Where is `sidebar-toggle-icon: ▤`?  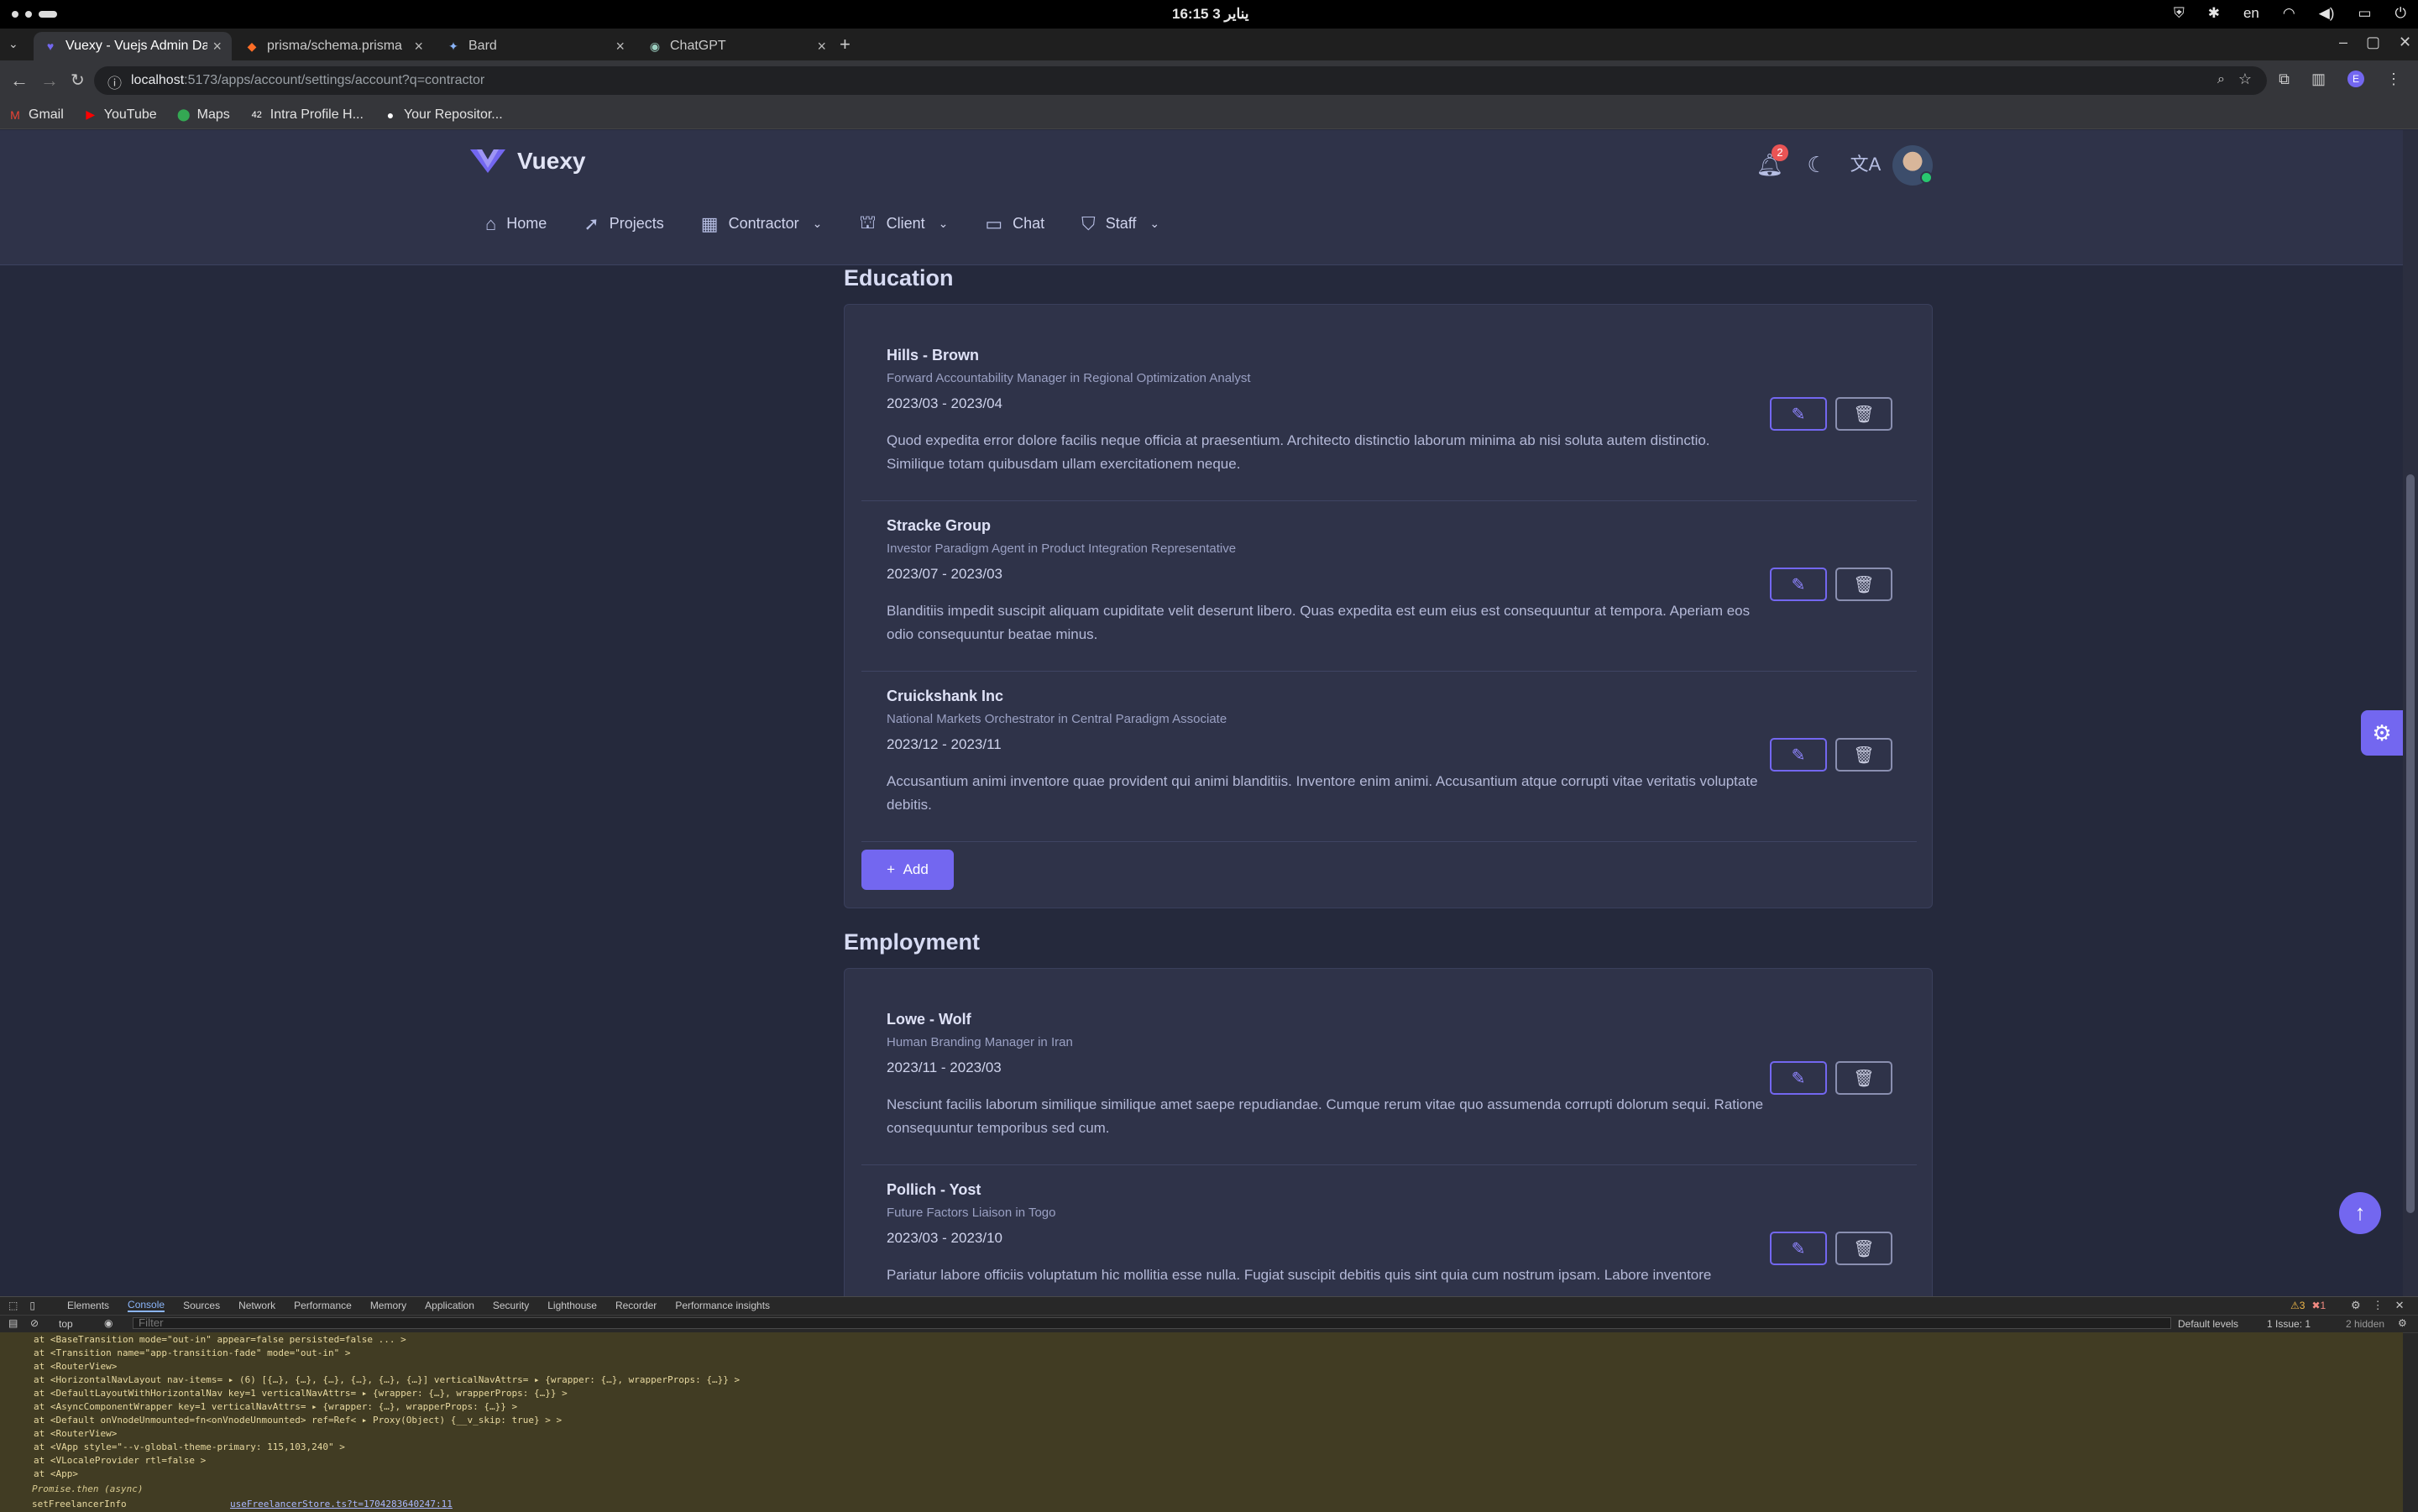 sidebar-toggle-icon: ▤ is located at coordinates (13, 1323).